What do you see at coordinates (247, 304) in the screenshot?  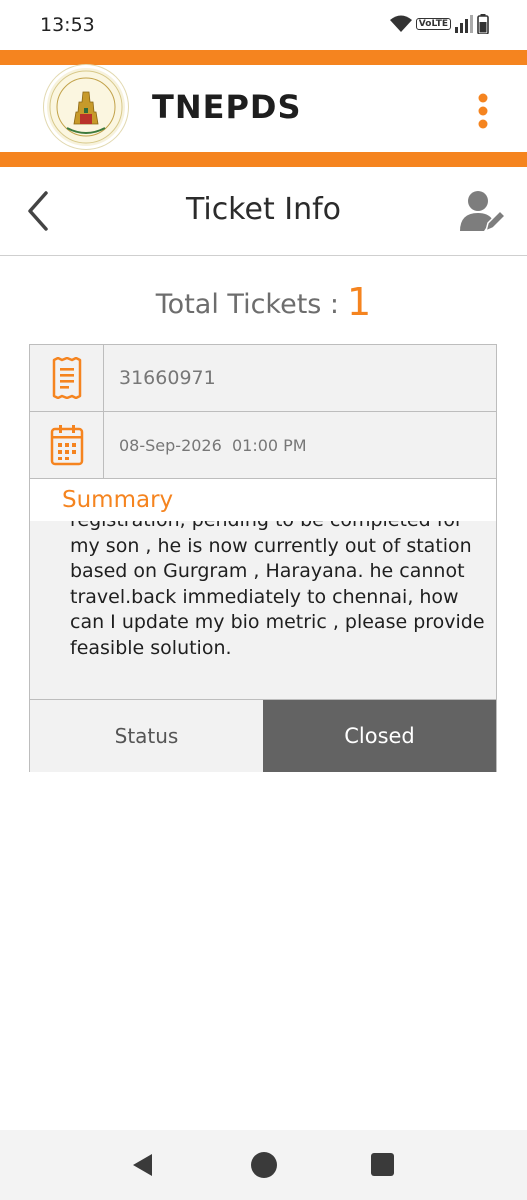 I see `total-tickets-label: Total Tickets :` at bounding box center [247, 304].